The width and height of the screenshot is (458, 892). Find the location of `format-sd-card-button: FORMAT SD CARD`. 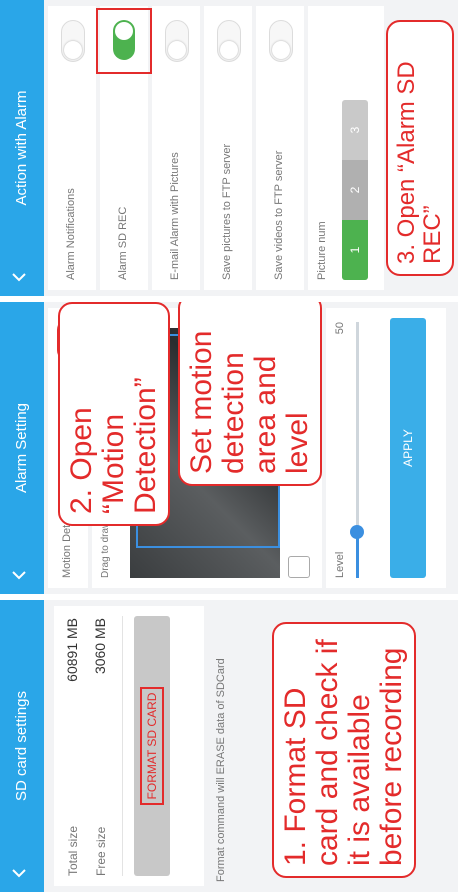

format-sd-card-button: FORMAT SD CARD is located at coordinates (152, 746).